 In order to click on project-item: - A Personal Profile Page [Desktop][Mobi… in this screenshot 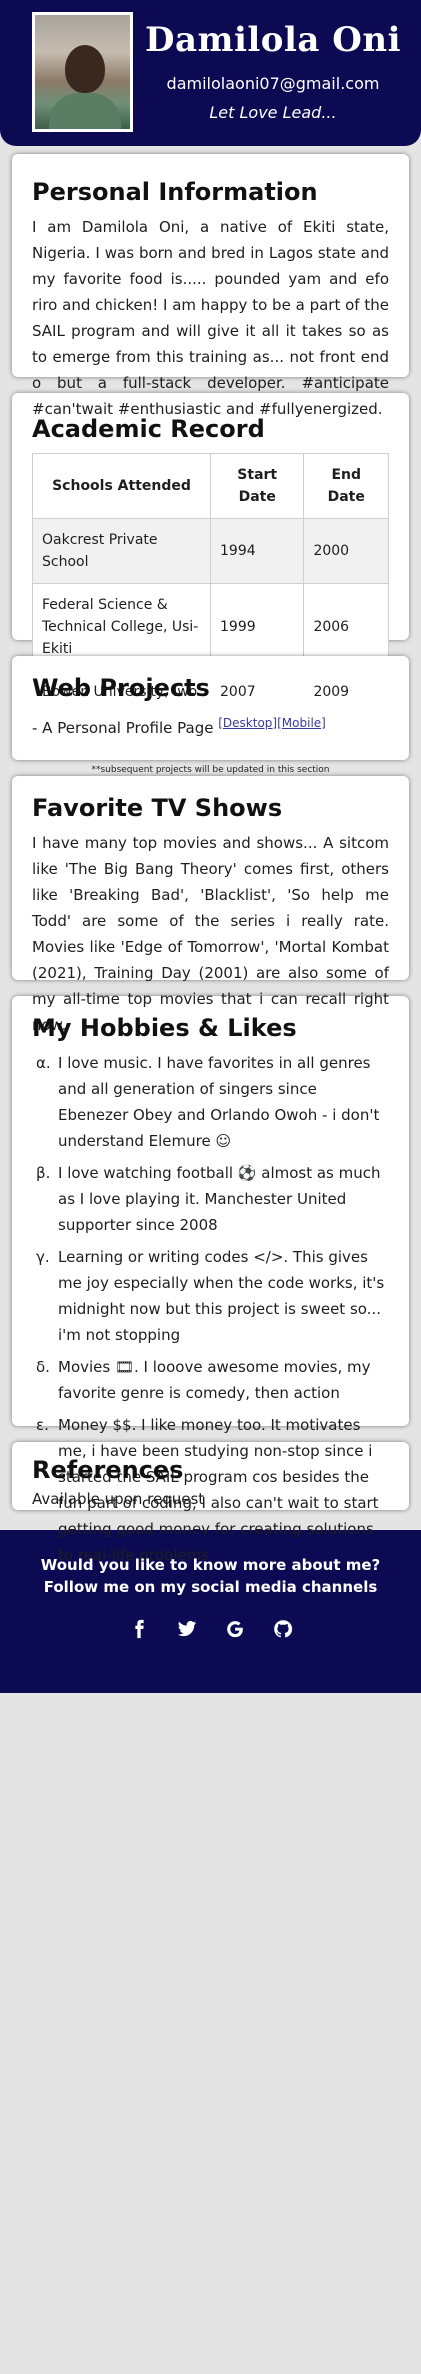, I will do `click(210, 725)`.